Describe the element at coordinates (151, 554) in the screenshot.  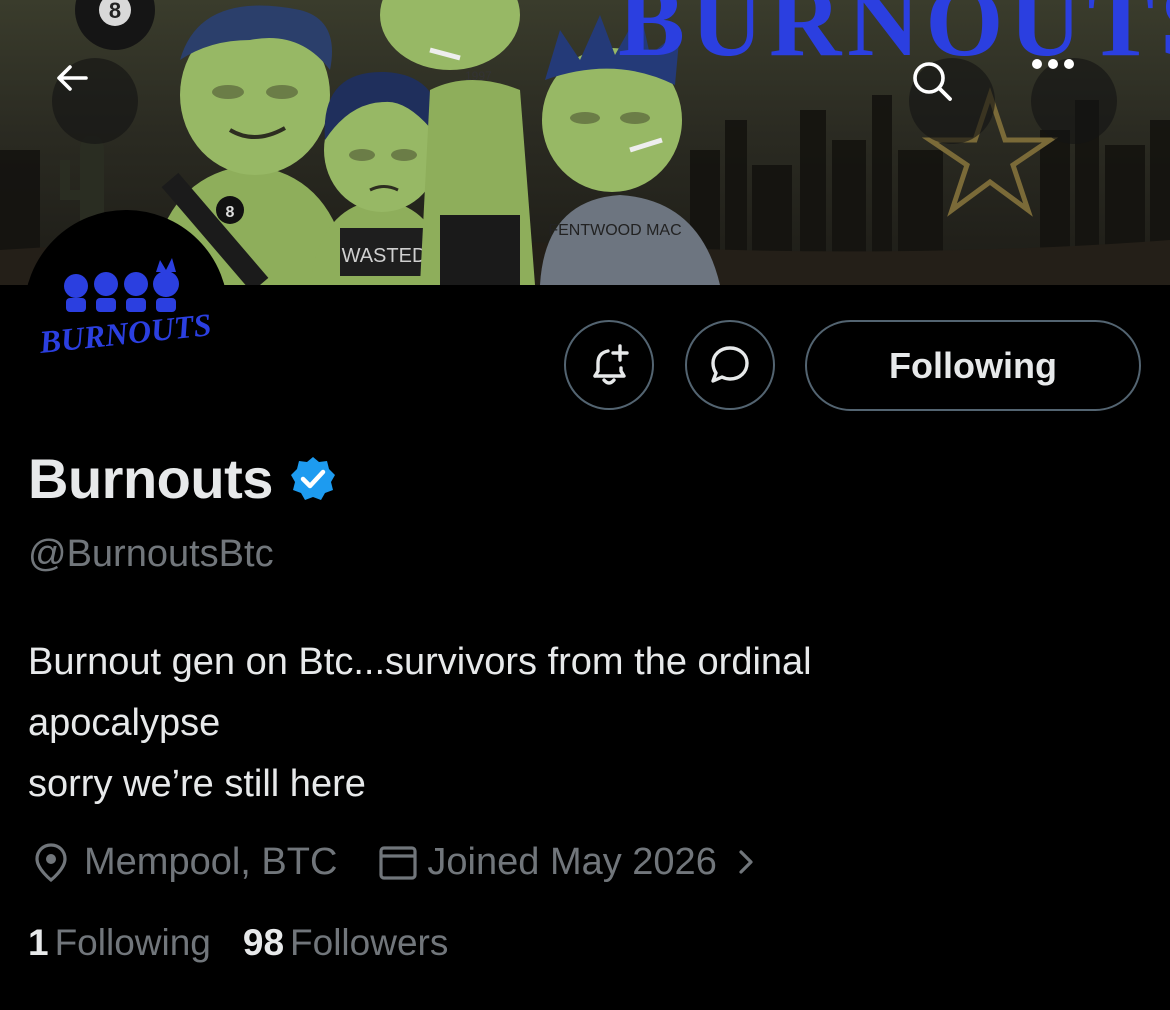
I see `profile-handle: @BurnoutsBtc` at that location.